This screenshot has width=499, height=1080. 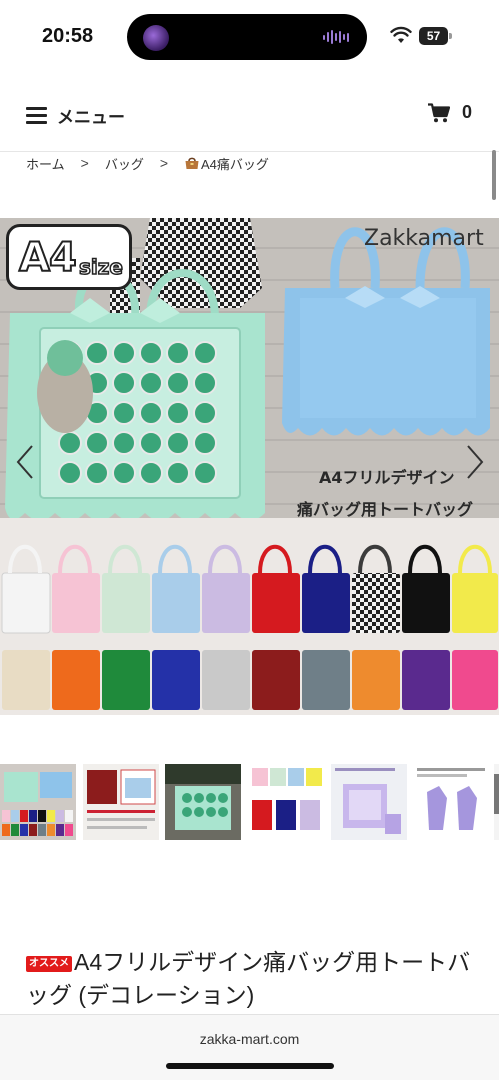 What do you see at coordinates (336, 37) in the screenshot?
I see `audio-wave-icon` at bounding box center [336, 37].